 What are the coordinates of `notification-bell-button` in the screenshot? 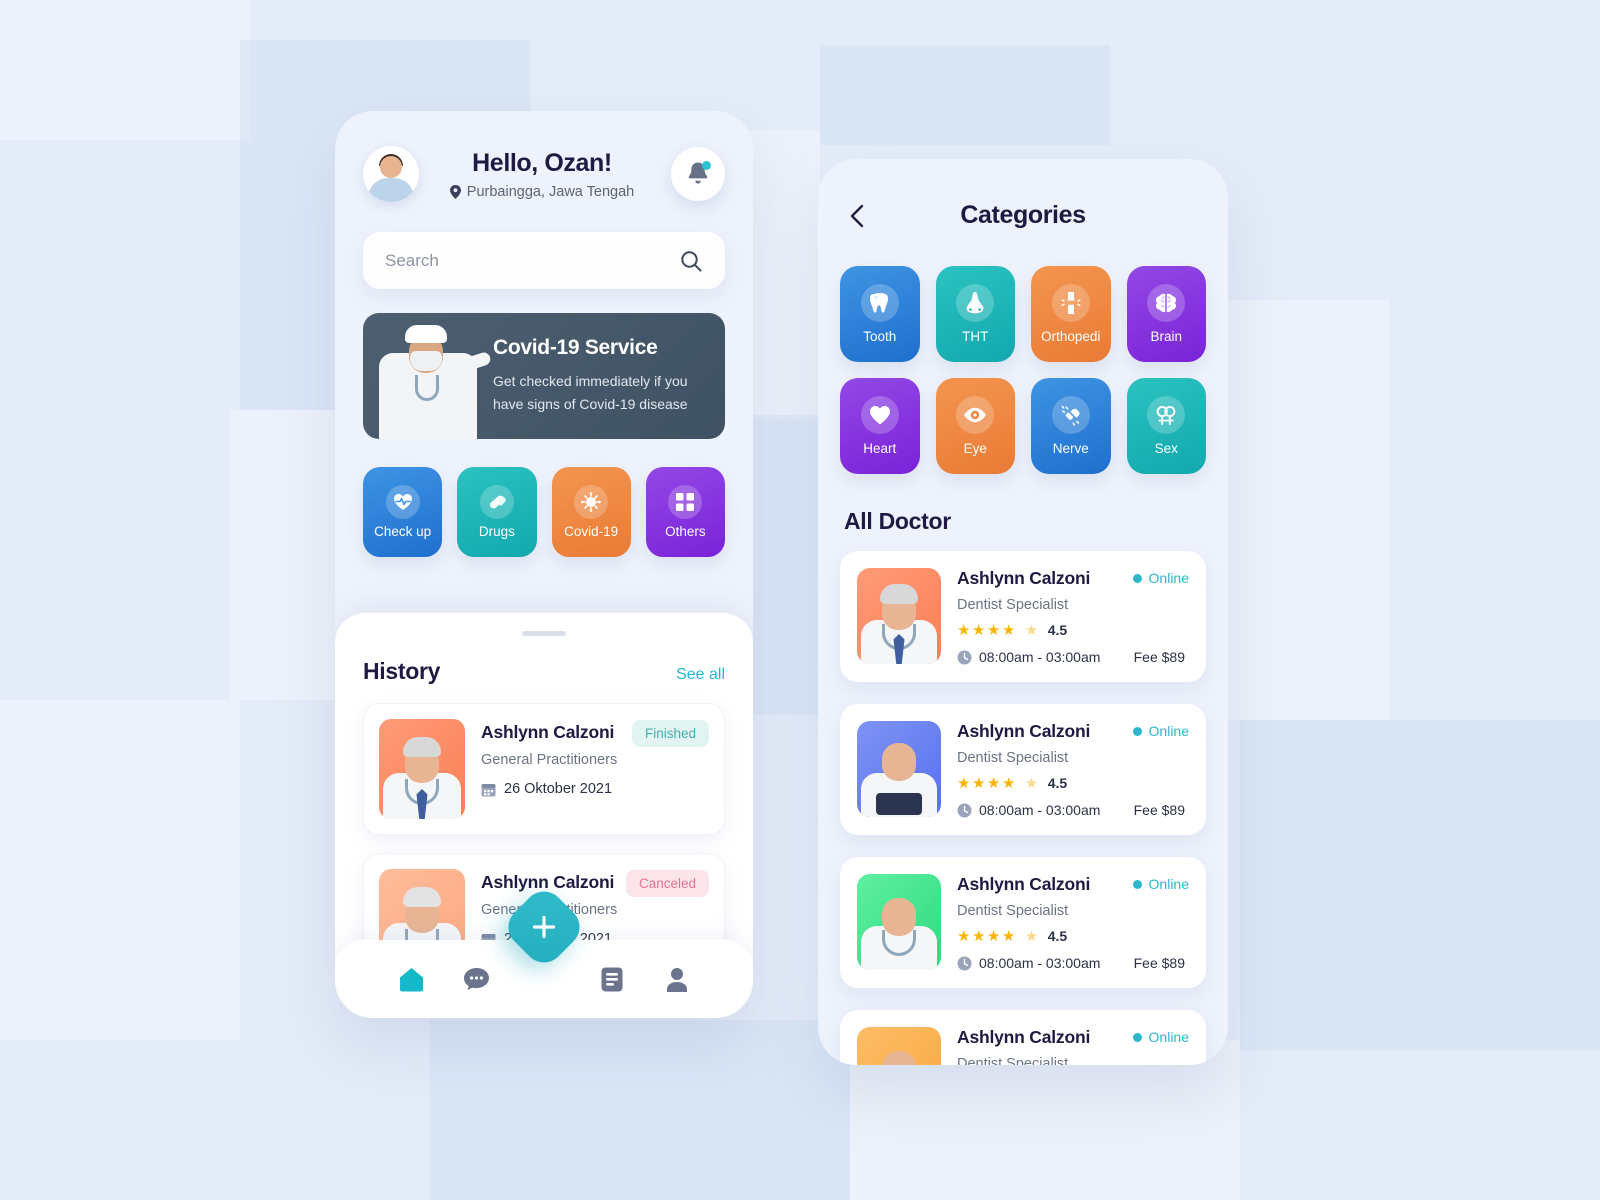 It's located at (698, 174).